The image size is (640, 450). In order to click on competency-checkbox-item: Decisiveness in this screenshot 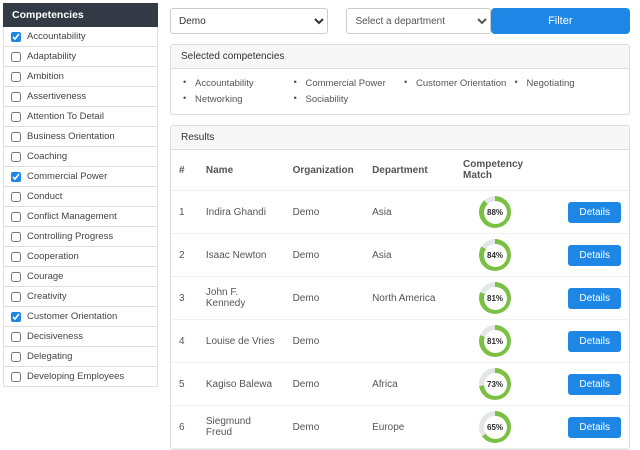, I will do `click(80, 337)`.